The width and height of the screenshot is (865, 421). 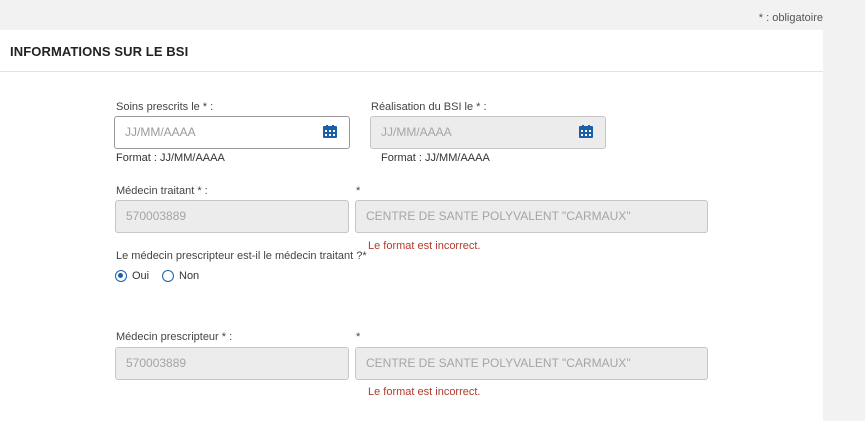 I want to click on section-title: INFORMATIONS SUR LE BSI, so click(x=99, y=51).